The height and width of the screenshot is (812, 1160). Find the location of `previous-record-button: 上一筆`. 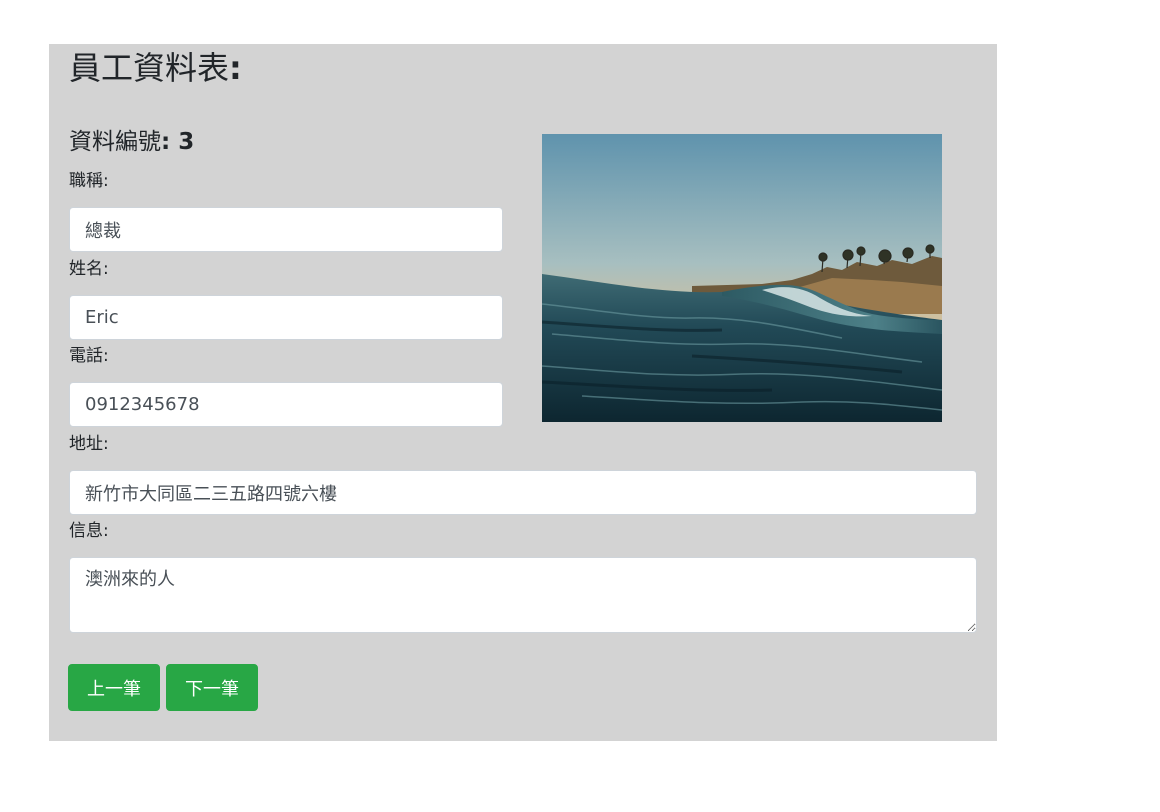

previous-record-button: 上一筆 is located at coordinates (114, 687).